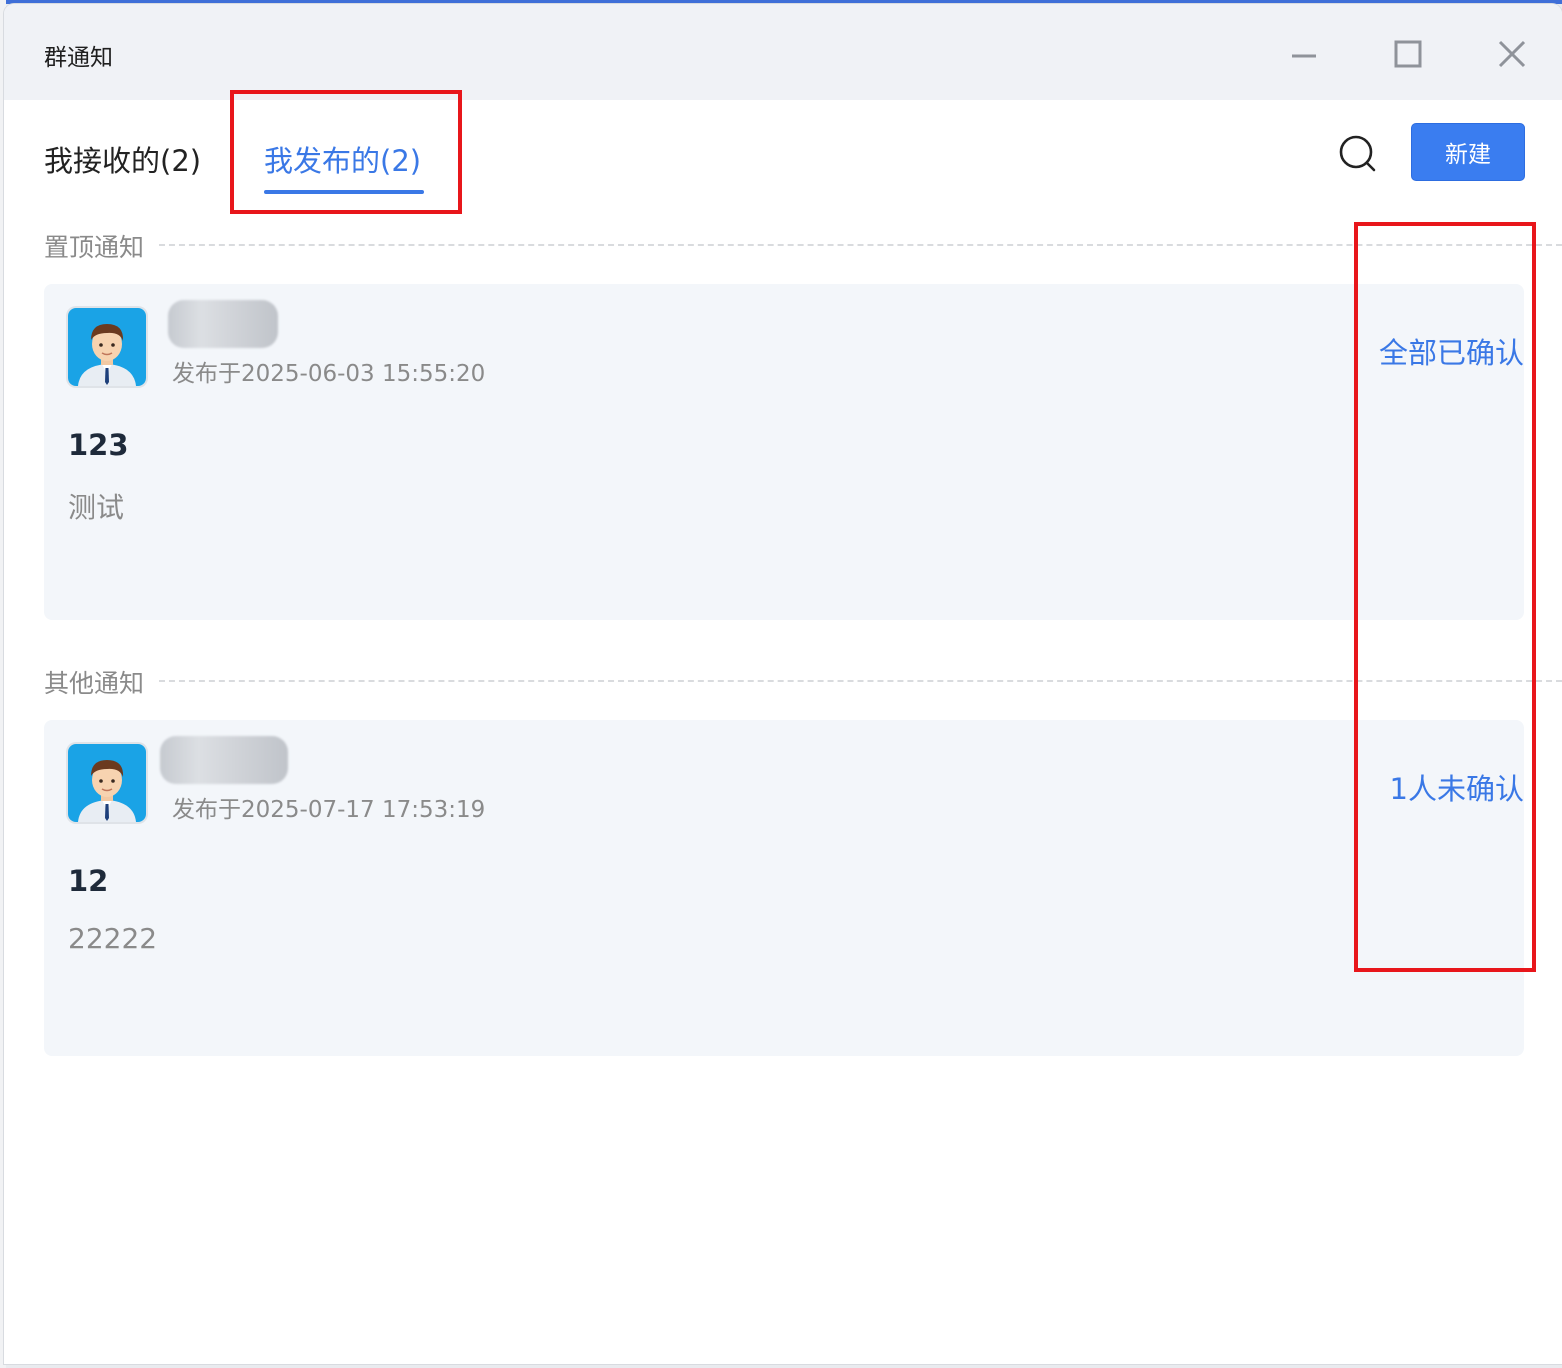 The image size is (1562, 1368). I want to click on close-icon, so click(1512, 54).